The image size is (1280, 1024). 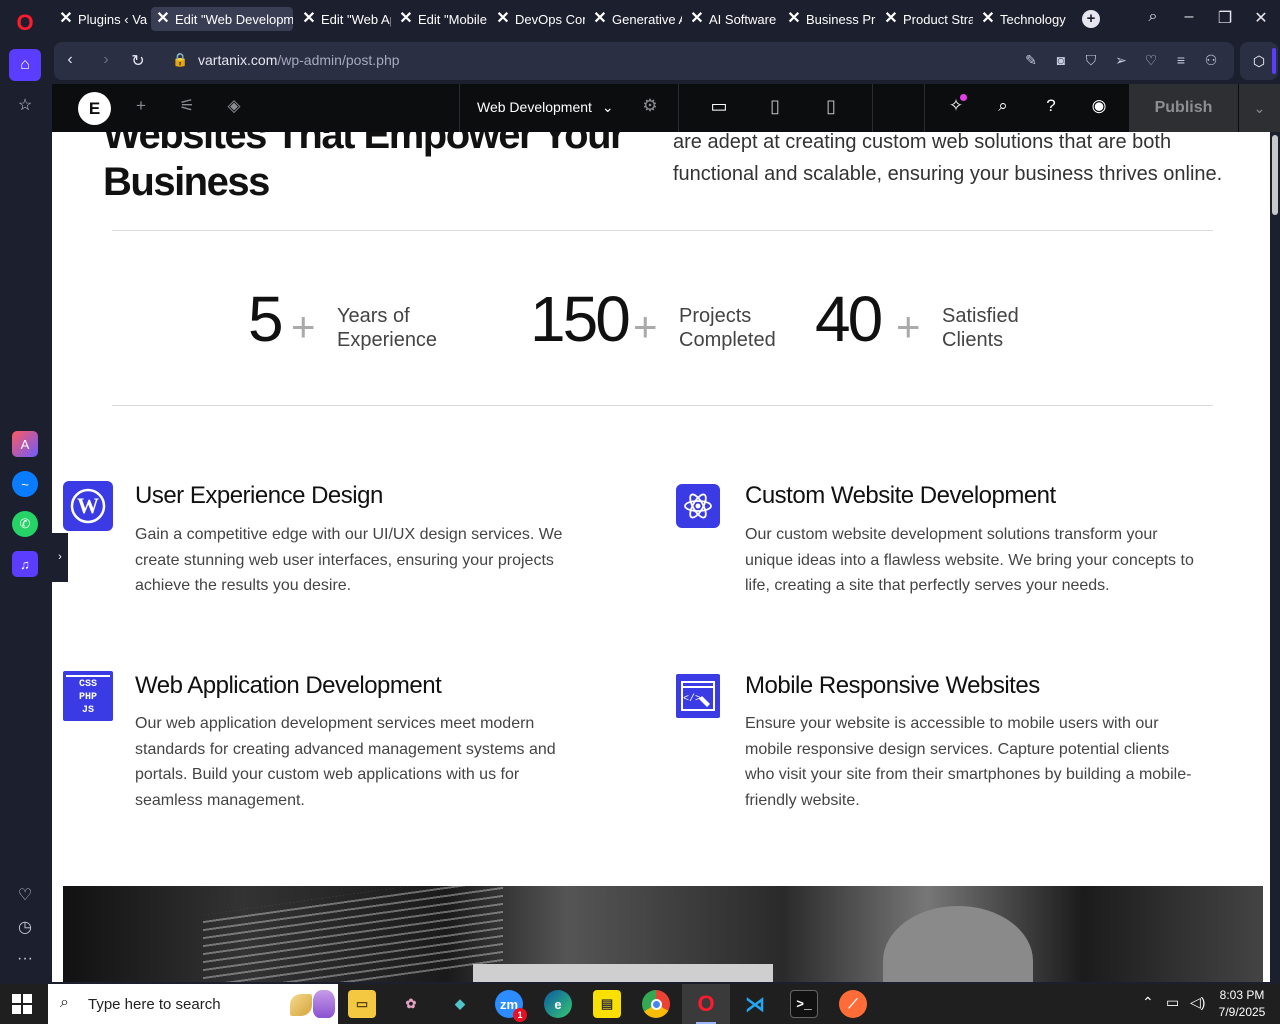 I want to click on chrome-icon, so click(x=656, y=1004).